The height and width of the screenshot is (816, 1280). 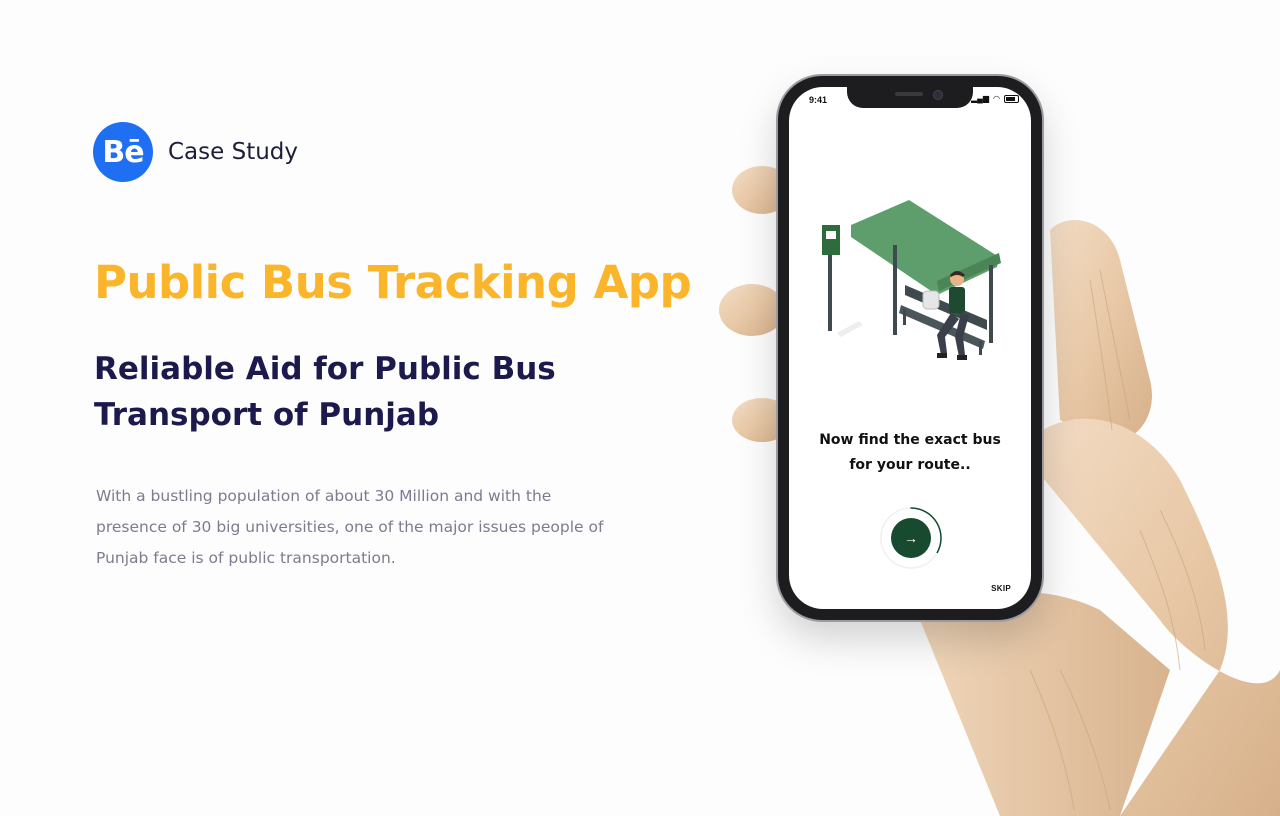 I want to click on skip-button: SKIP, so click(x=1001, y=588).